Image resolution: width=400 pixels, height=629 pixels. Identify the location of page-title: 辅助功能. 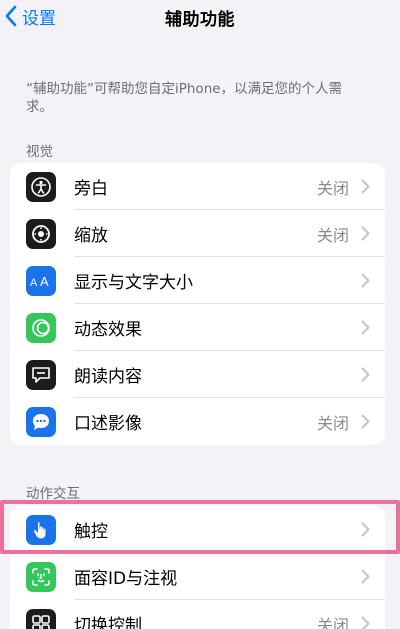
(200, 20).